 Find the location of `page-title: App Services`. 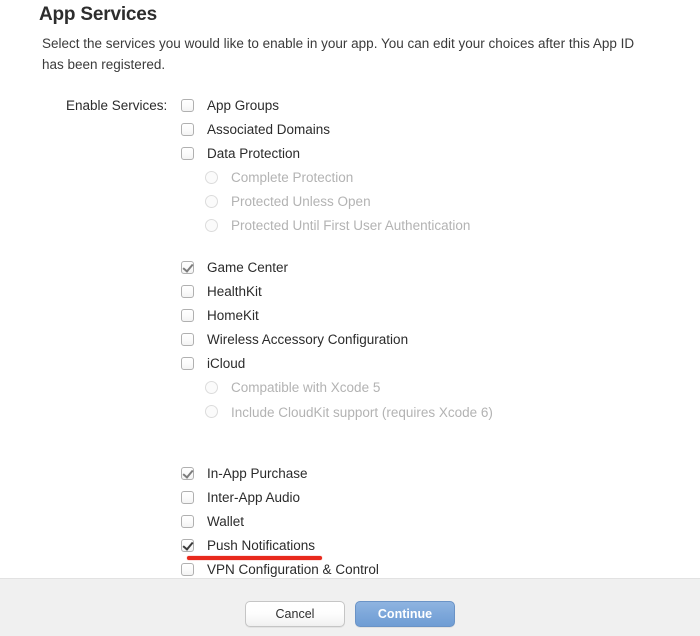

page-title: App Services is located at coordinates (98, 14).